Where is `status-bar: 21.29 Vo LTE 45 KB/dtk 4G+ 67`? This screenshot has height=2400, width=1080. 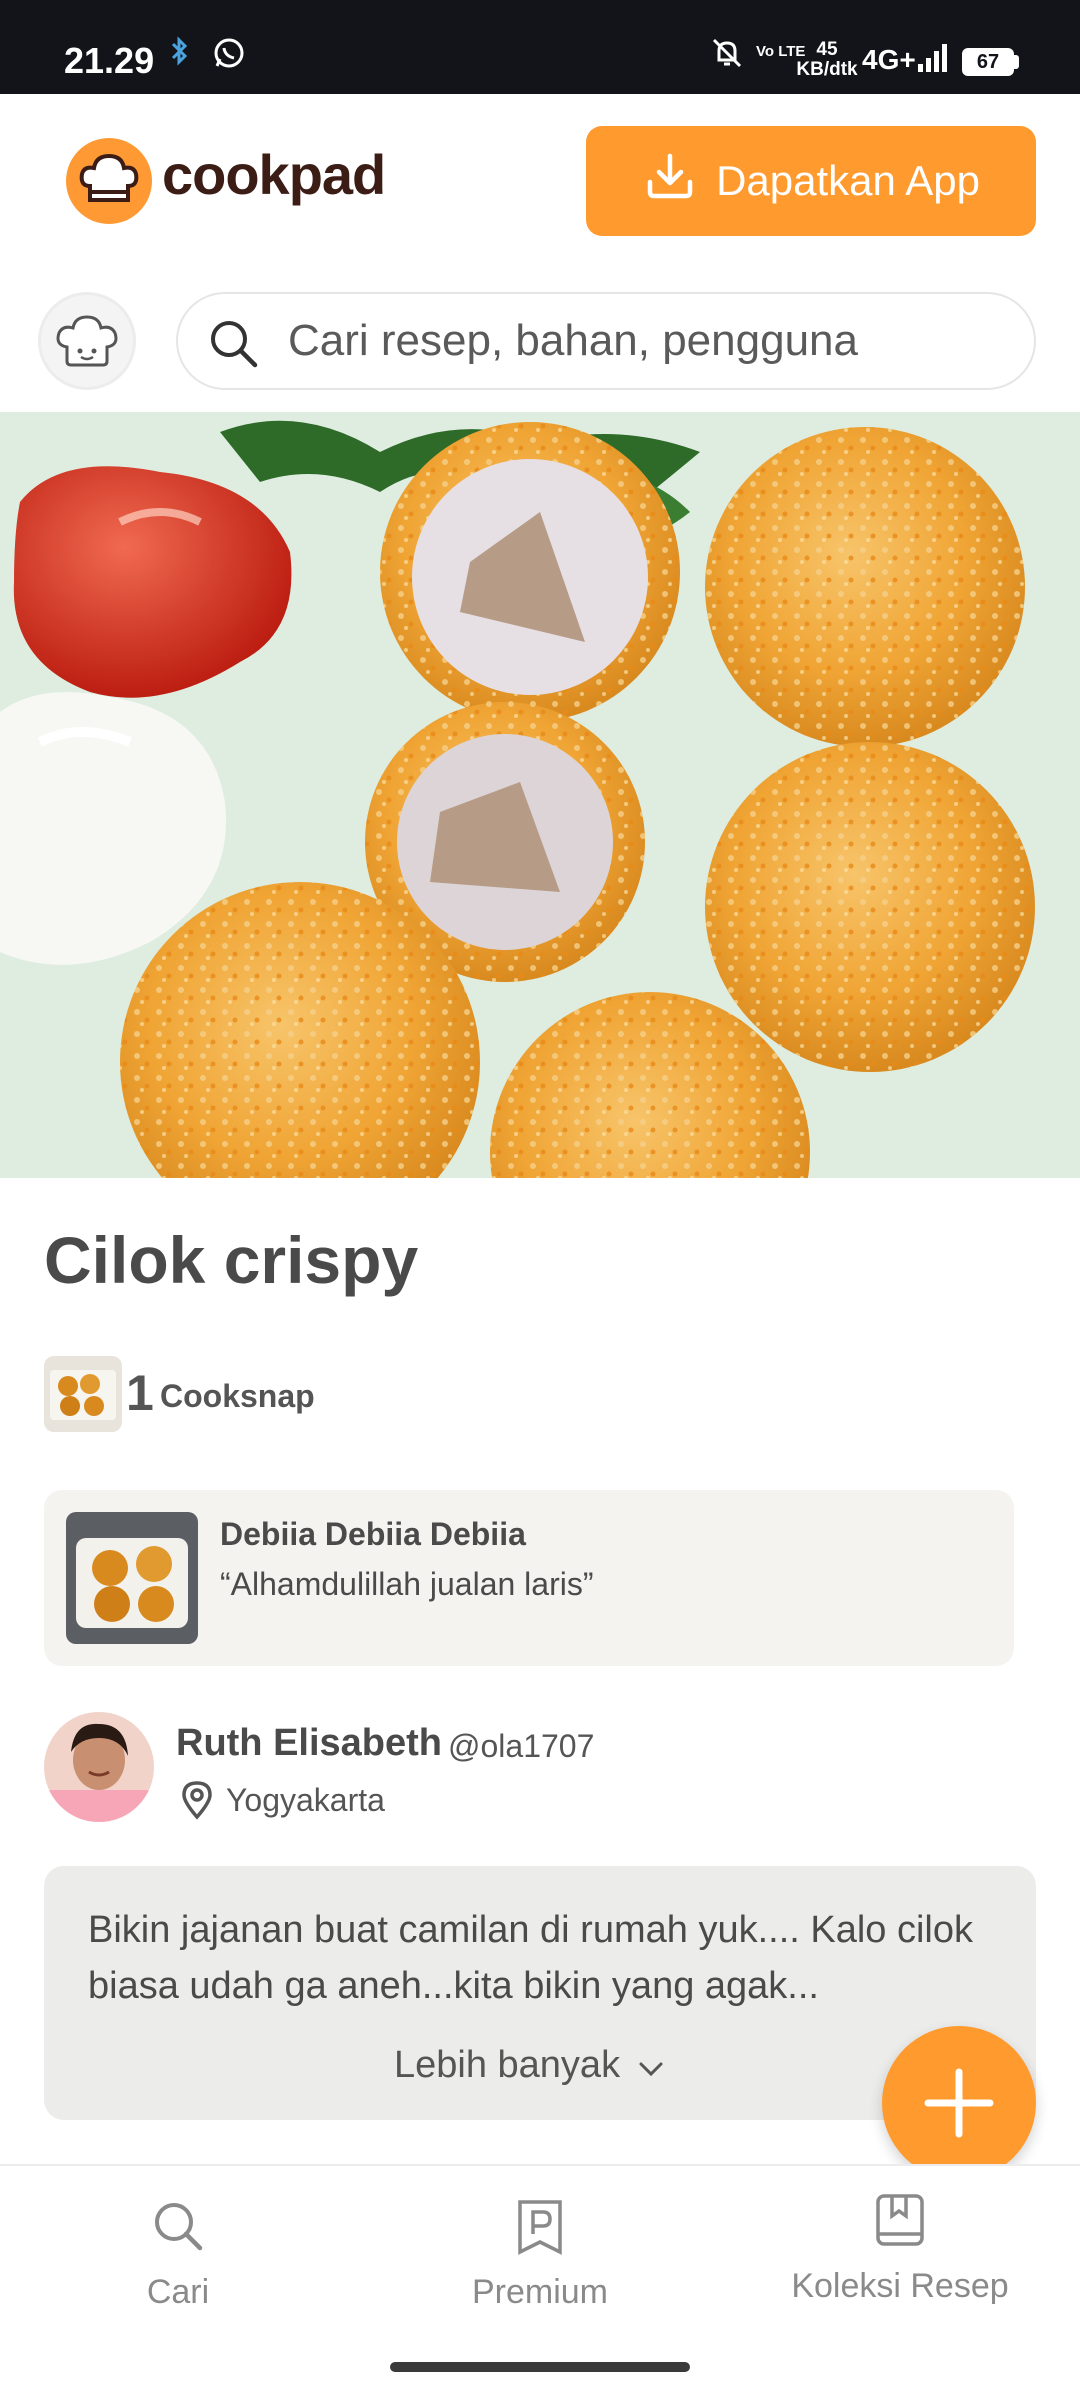 status-bar: 21.29 Vo LTE 45 KB/dtk 4G+ 67 is located at coordinates (540, 47).